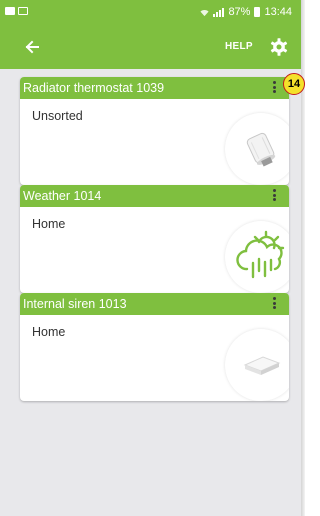  Describe the element at coordinates (62, 196) in the screenshot. I see `device-title: Weather 1014` at that location.